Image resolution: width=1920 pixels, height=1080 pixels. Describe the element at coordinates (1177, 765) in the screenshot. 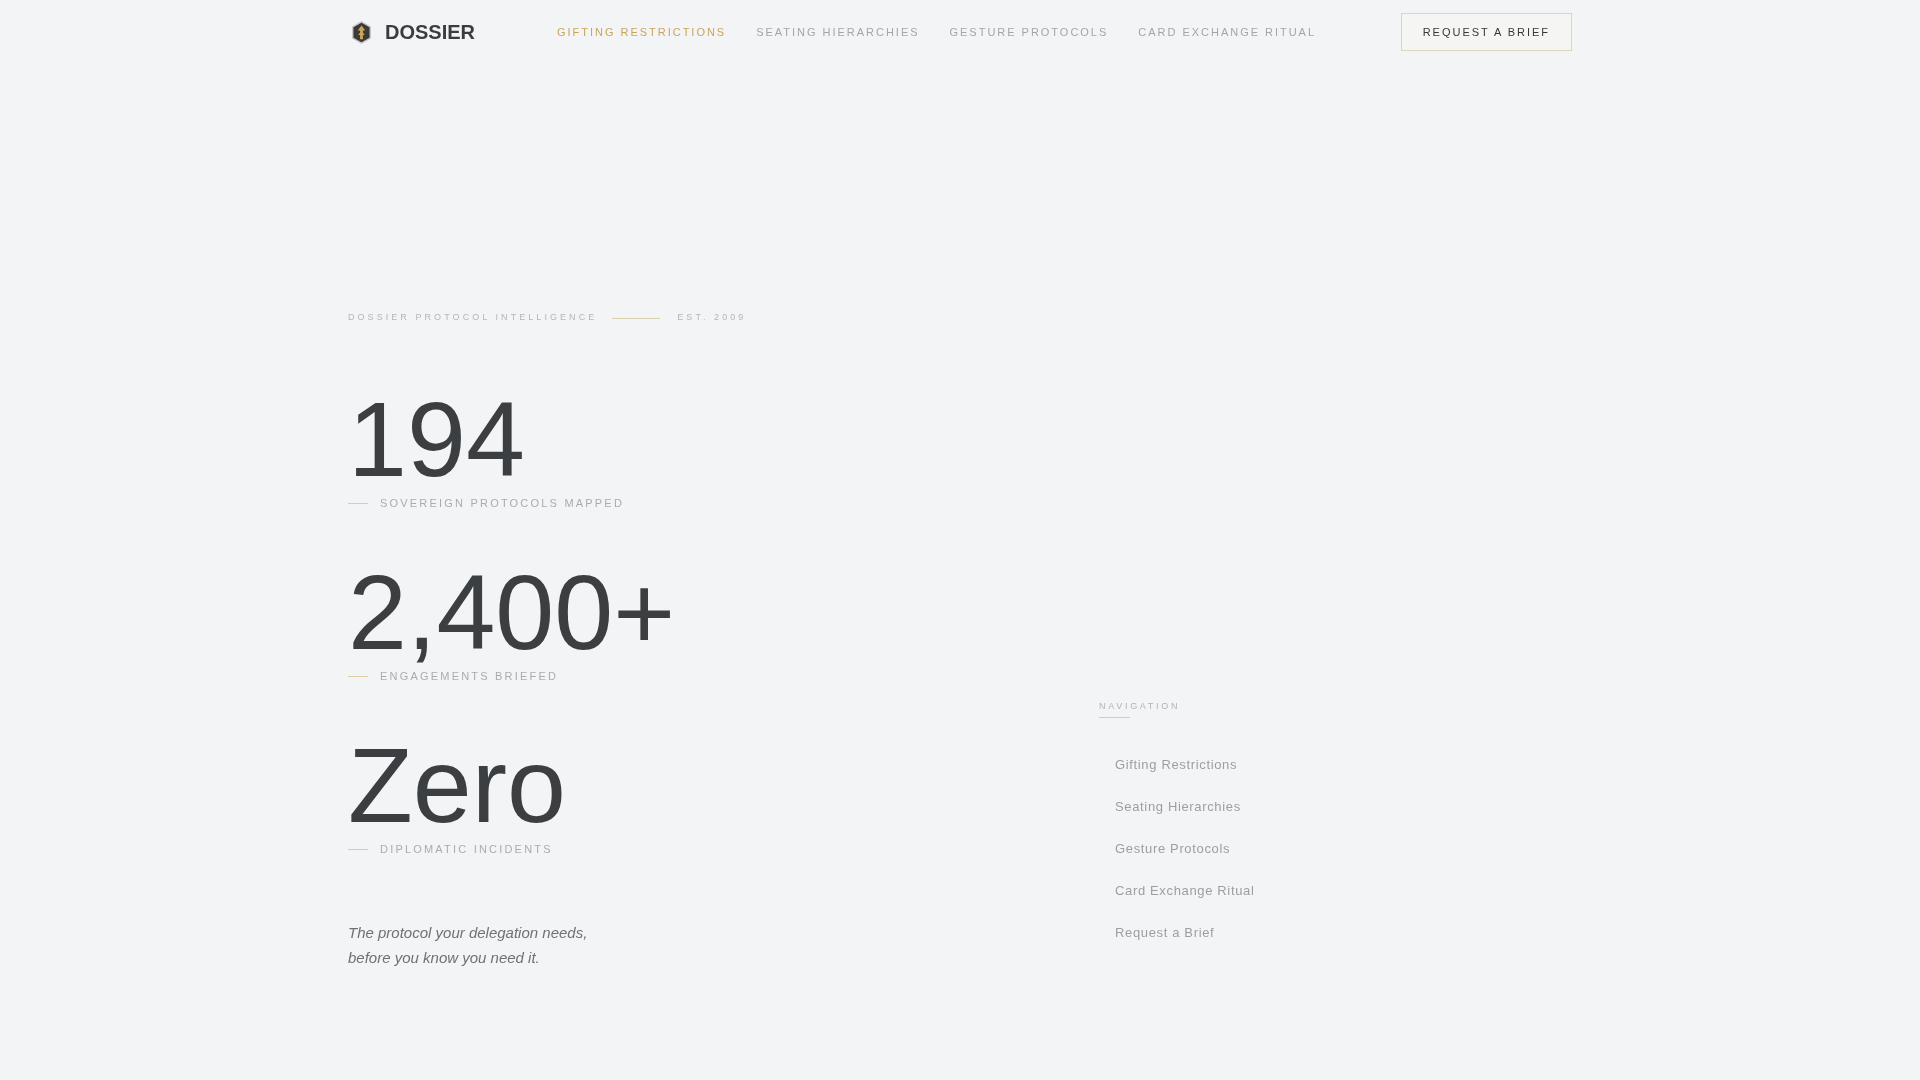

I see `side-nav-link: Gifting Restrictions` at that location.